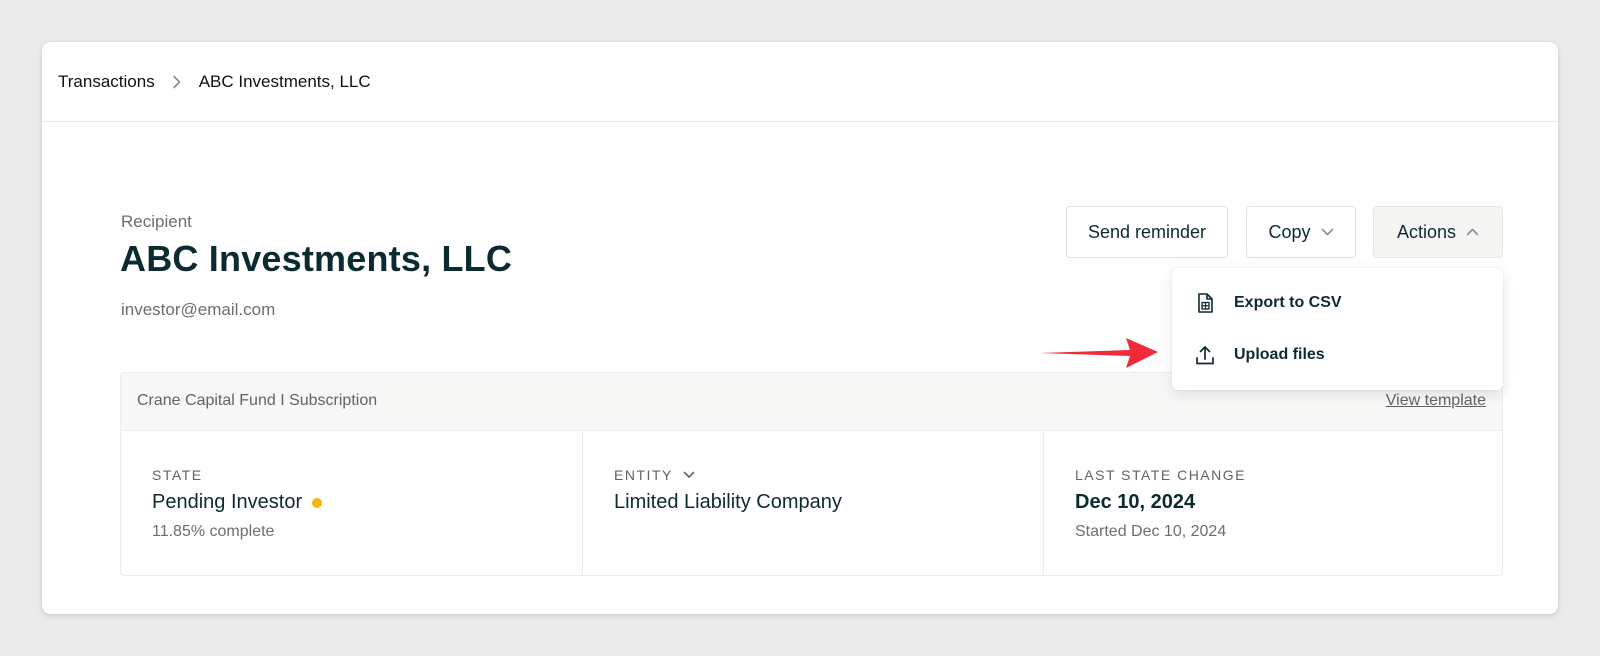 The image size is (1600, 656). I want to click on menu-item-upload-files: Upload files, so click(1337, 355).